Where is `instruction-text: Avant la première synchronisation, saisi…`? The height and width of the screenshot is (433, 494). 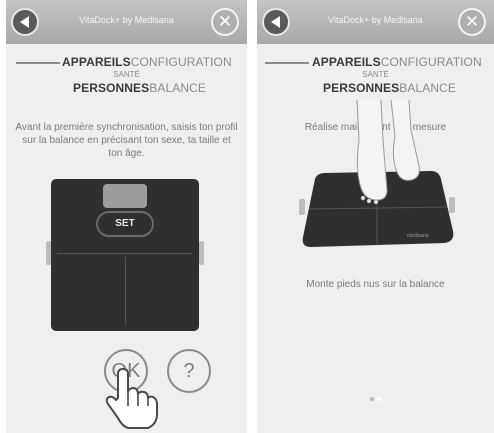 instruction-text: Avant la première synchronisation, saisi… is located at coordinates (126, 140).